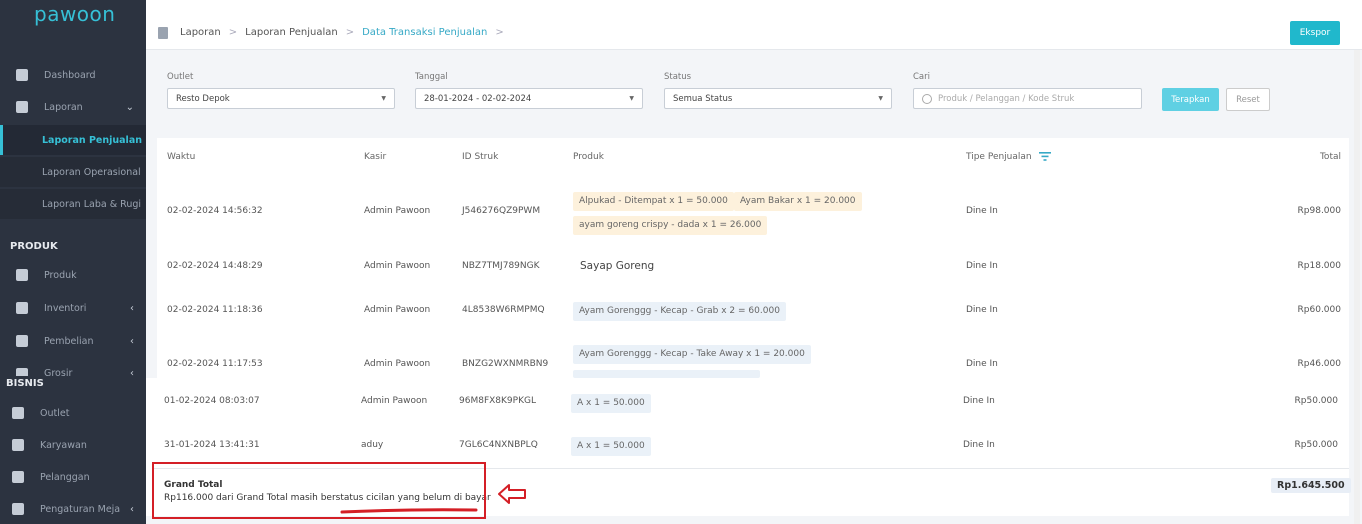  What do you see at coordinates (215, 211) in the screenshot?
I see `table-cell-waktu: 02-02-2024 14:56:32` at bounding box center [215, 211].